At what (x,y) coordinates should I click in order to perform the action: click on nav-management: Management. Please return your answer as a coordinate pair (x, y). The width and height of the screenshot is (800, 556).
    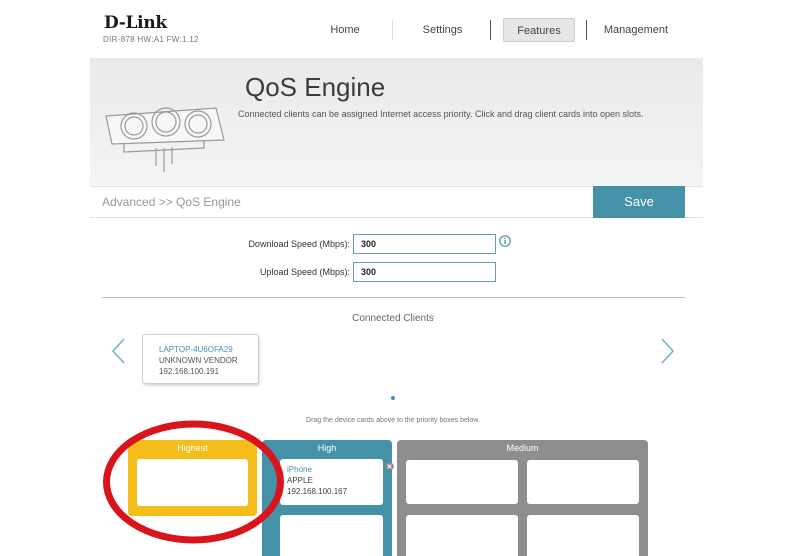
    Looking at the image, I should click on (636, 30).